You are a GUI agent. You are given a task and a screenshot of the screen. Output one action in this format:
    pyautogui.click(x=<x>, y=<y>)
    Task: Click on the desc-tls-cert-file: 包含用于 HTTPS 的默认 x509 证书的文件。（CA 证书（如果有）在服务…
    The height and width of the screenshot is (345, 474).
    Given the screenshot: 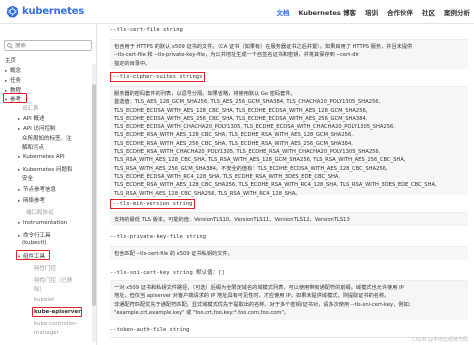 What is the action you would take?
    pyautogui.click(x=289, y=54)
    